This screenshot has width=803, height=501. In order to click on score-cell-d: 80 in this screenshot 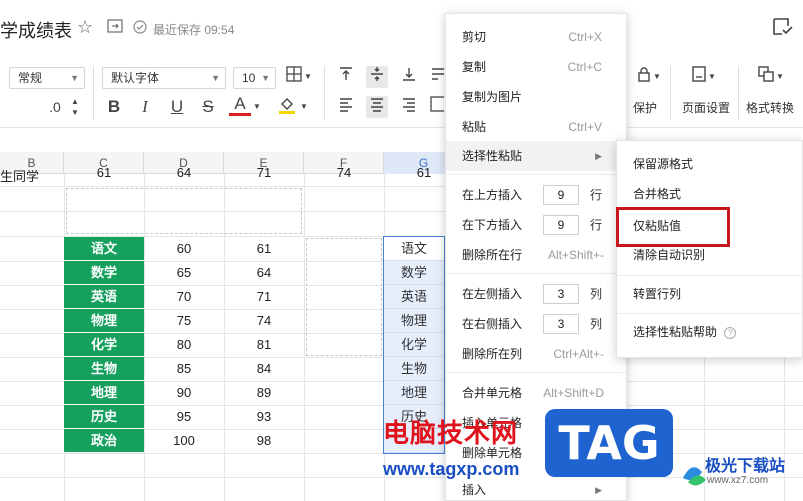, I will do `click(184, 345)`.